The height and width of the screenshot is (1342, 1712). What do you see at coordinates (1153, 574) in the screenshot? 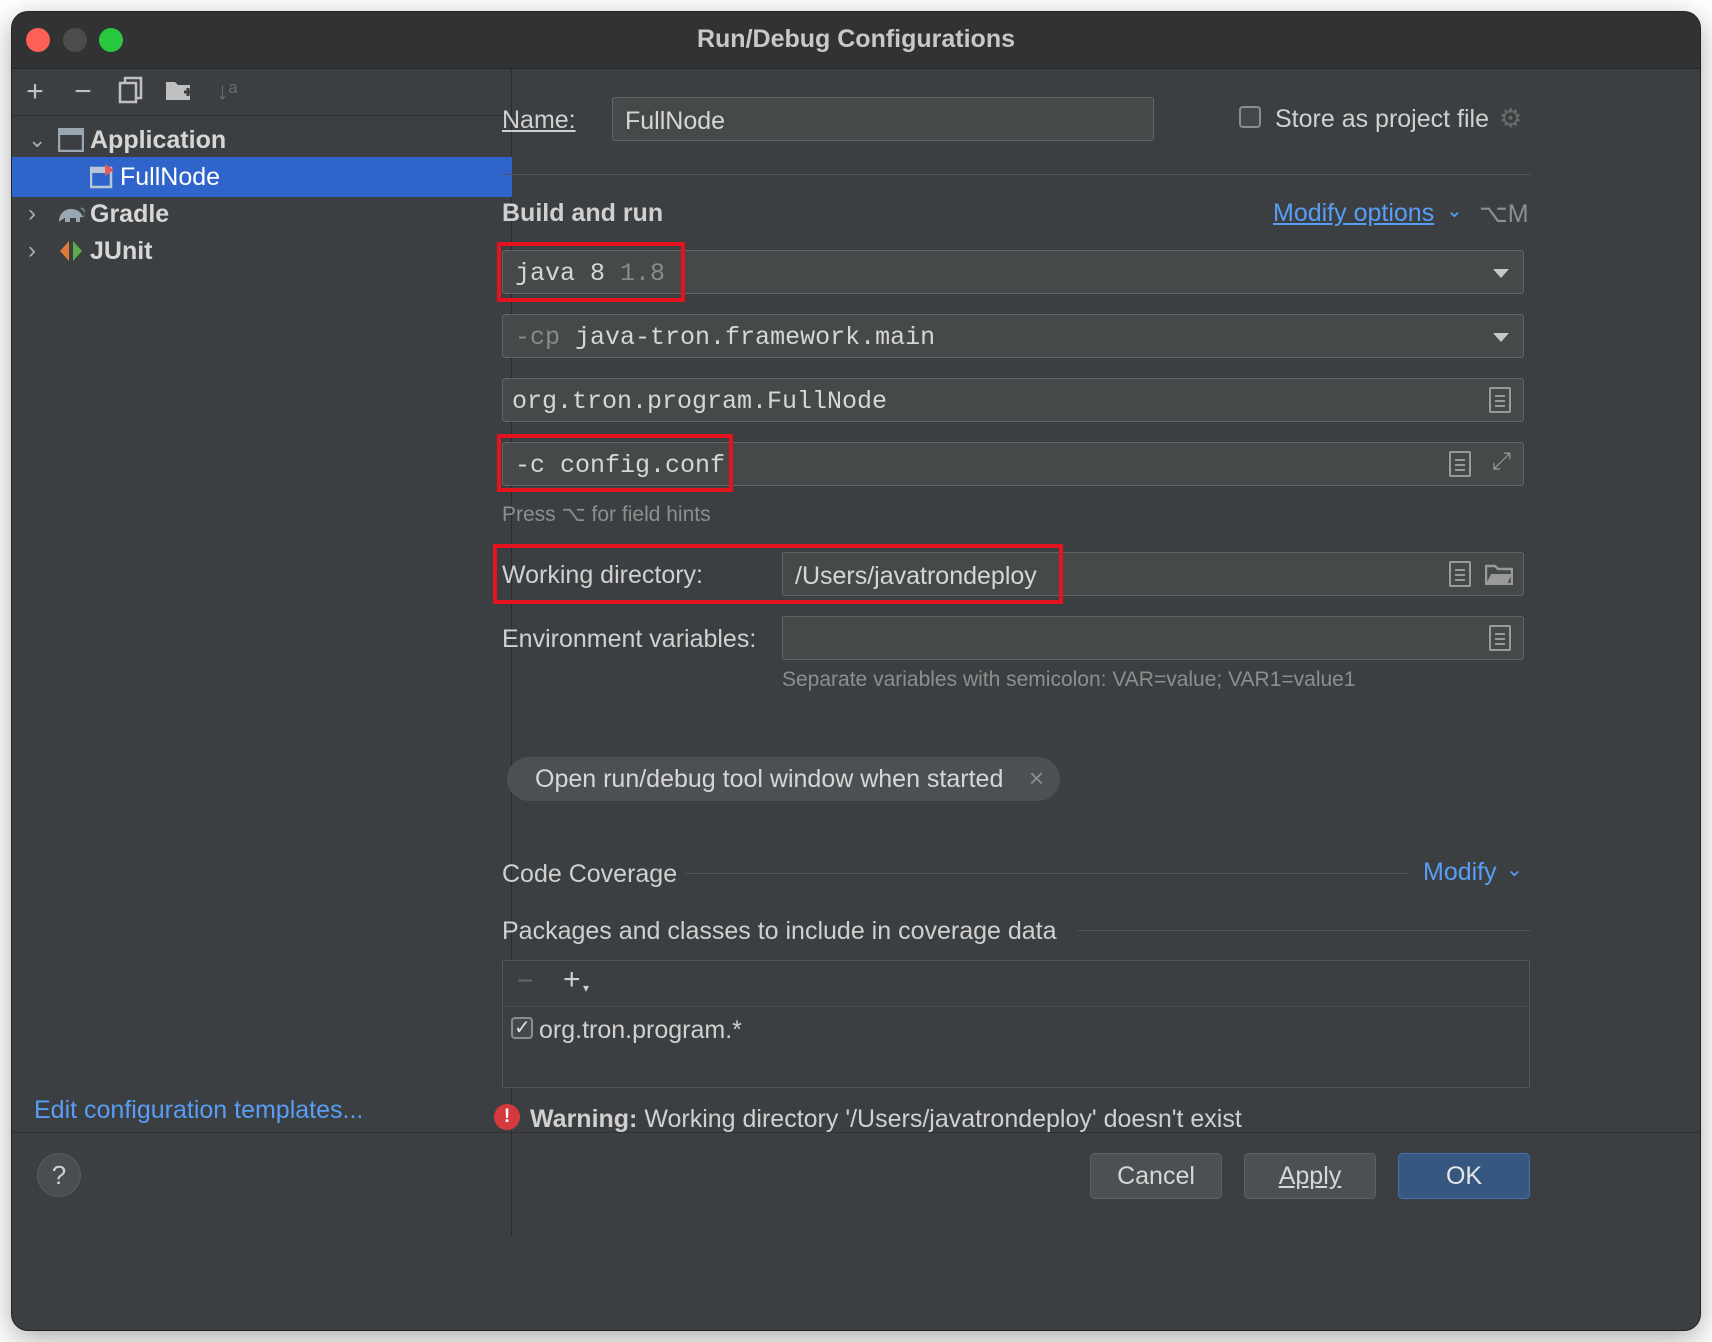
I see `working-directory-input: /Users/javatrondeploy` at bounding box center [1153, 574].